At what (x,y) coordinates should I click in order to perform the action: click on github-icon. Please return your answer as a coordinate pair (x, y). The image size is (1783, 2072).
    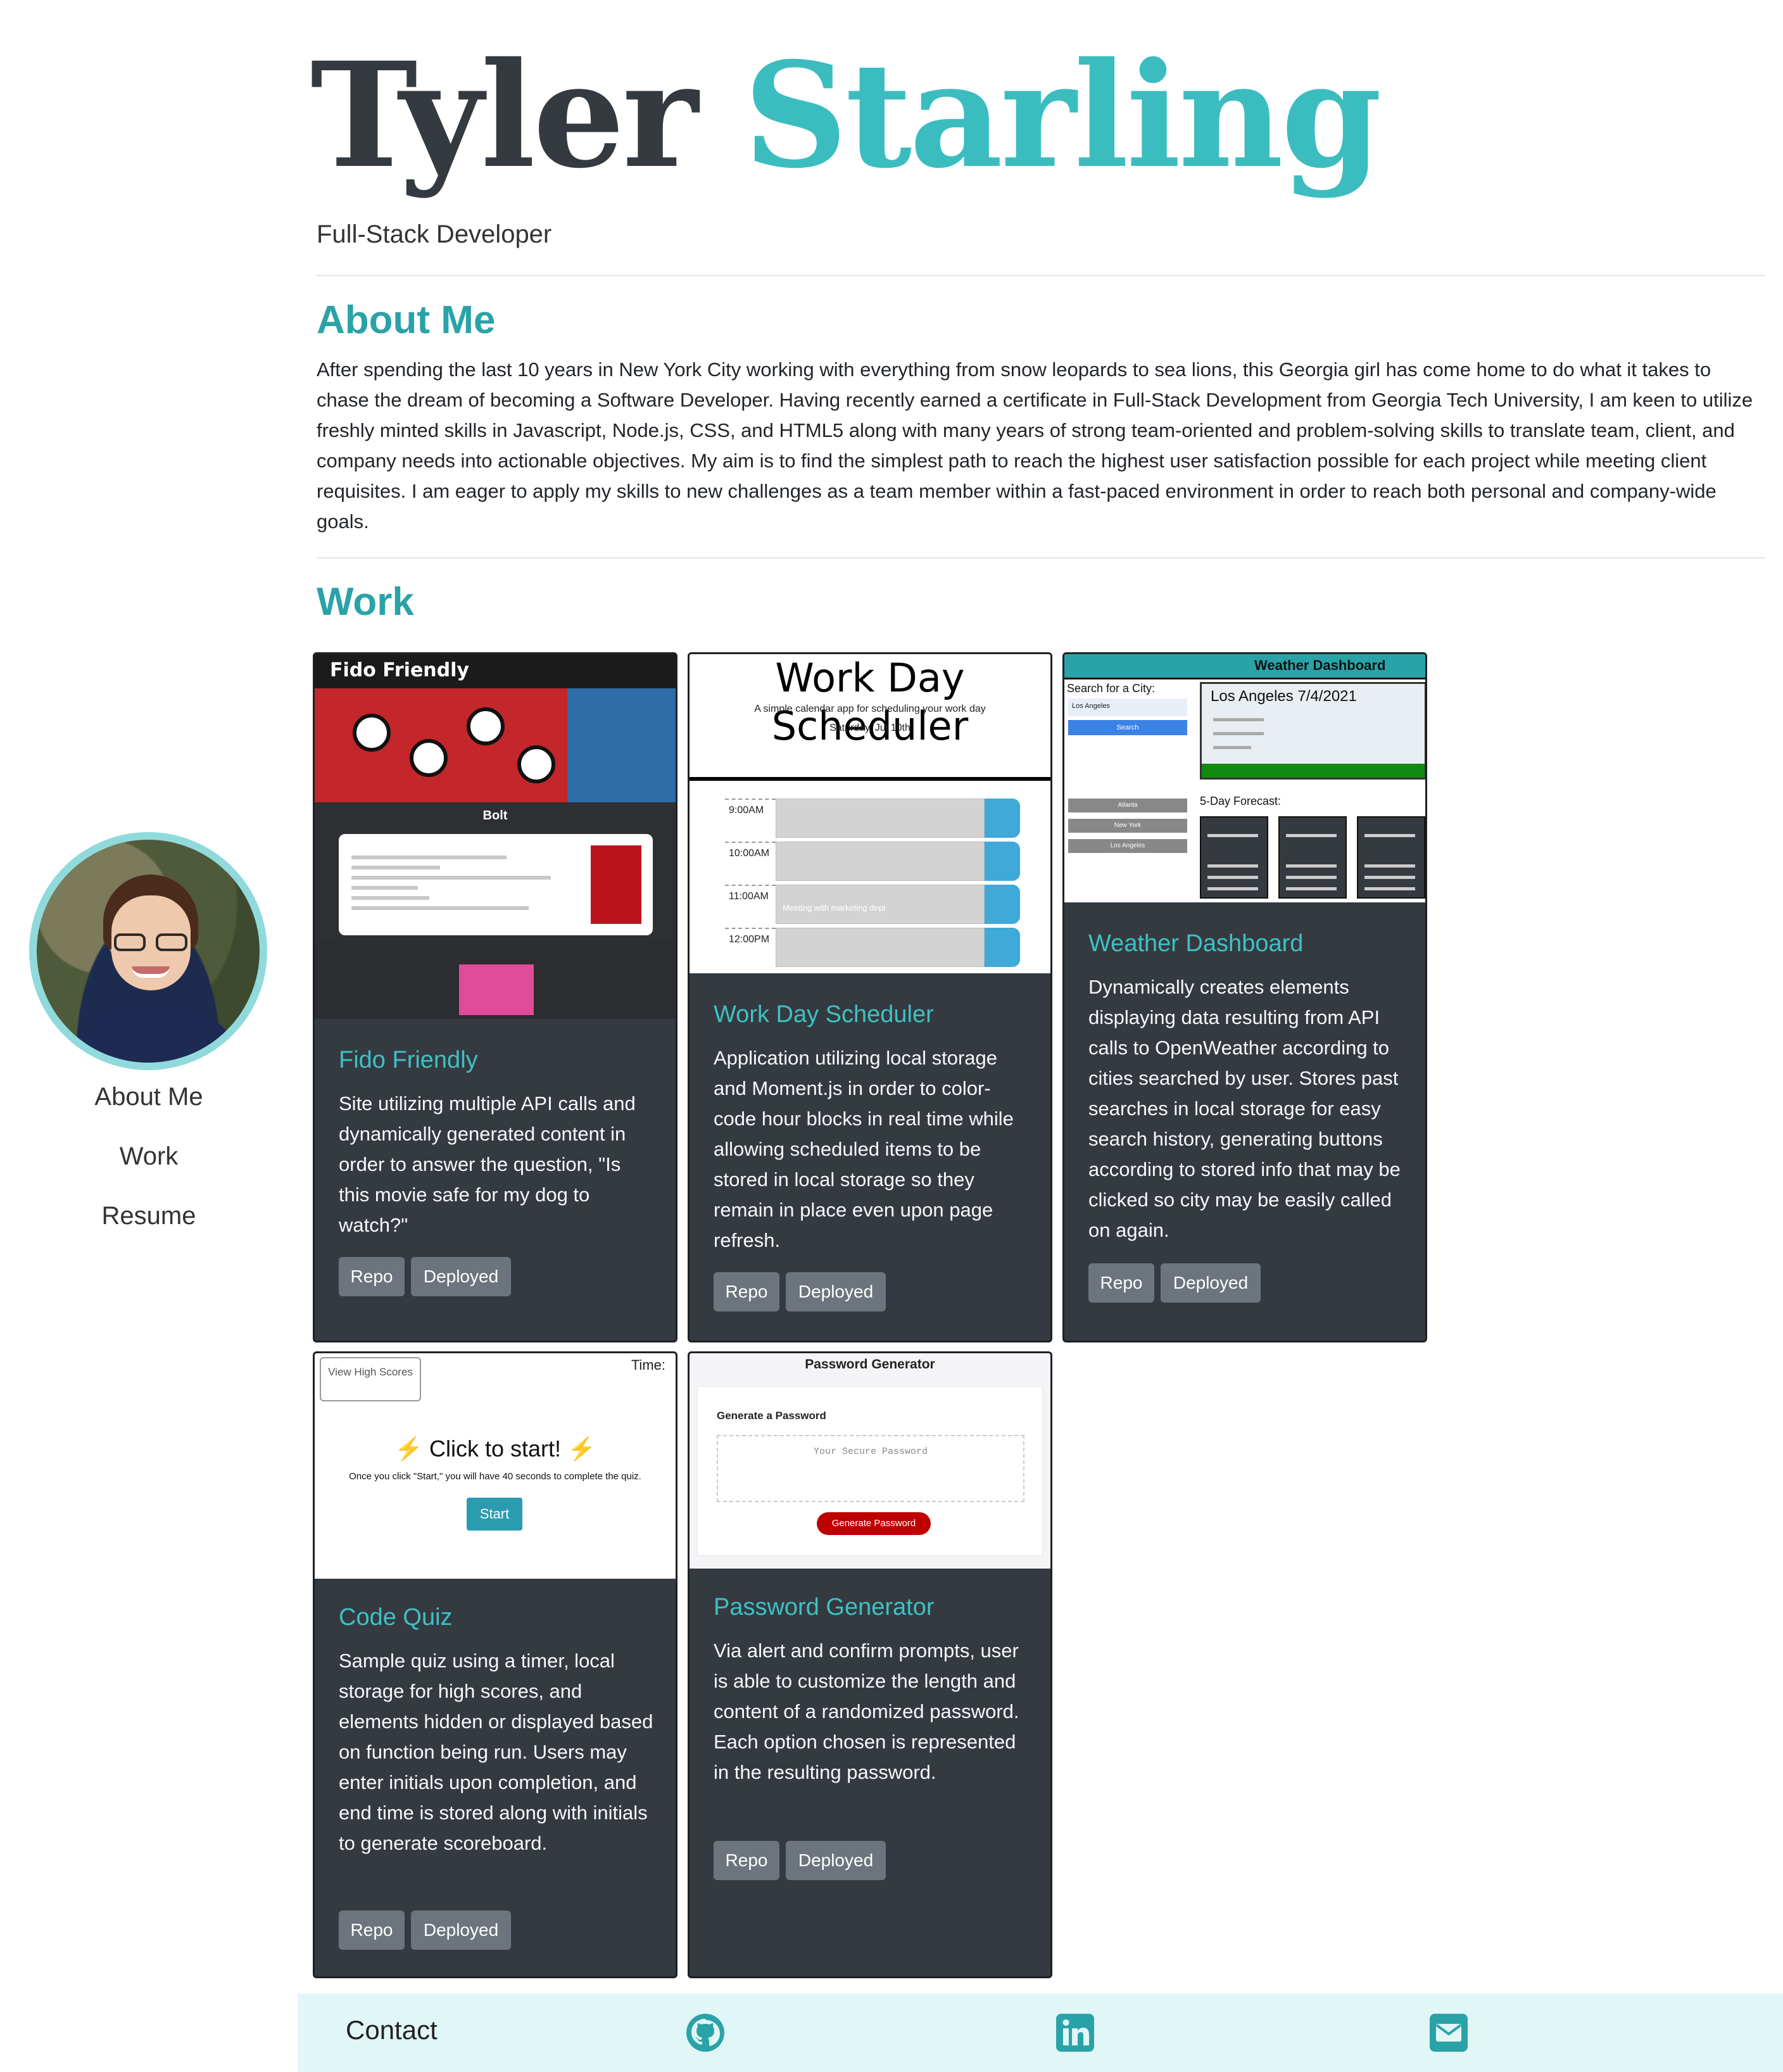
    Looking at the image, I should click on (706, 2032).